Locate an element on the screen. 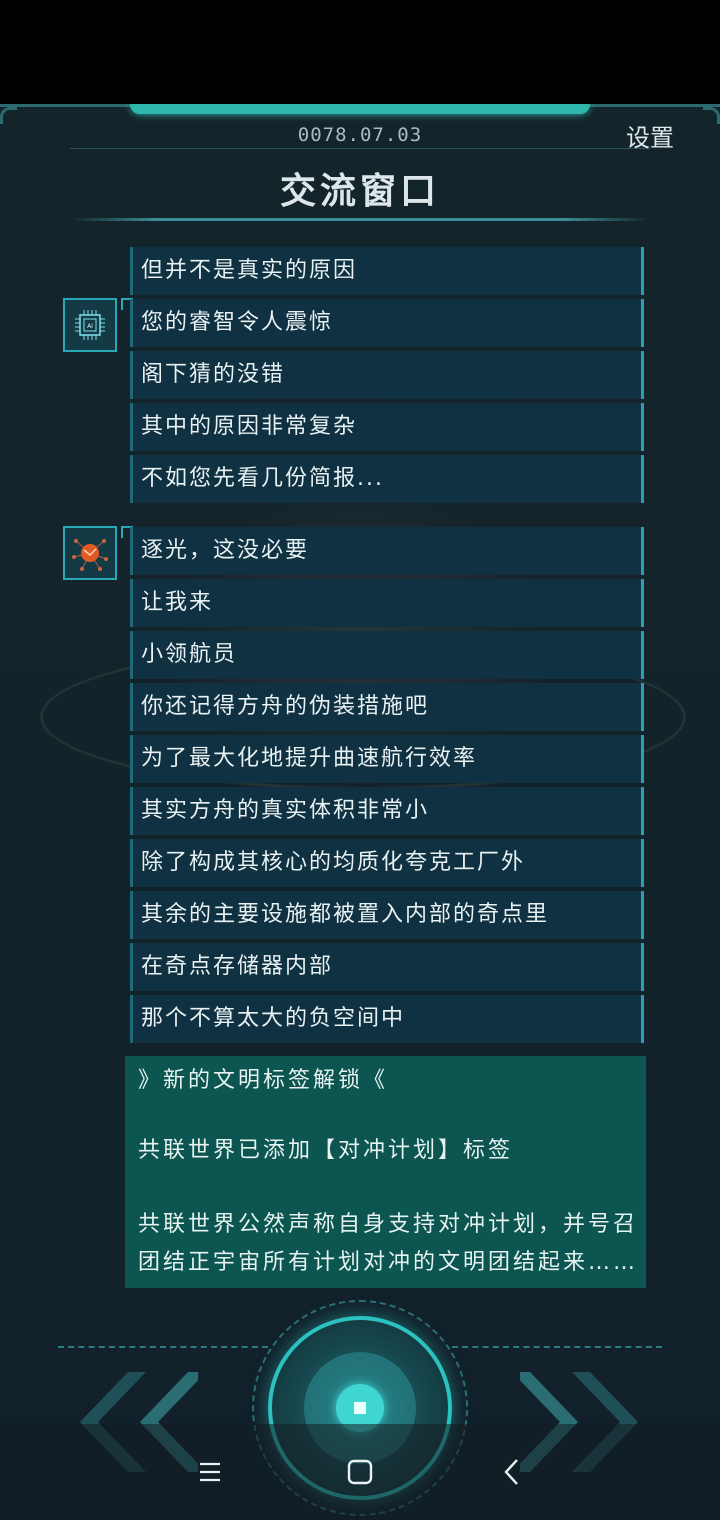  advance-button-core is located at coordinates (360, 1408).